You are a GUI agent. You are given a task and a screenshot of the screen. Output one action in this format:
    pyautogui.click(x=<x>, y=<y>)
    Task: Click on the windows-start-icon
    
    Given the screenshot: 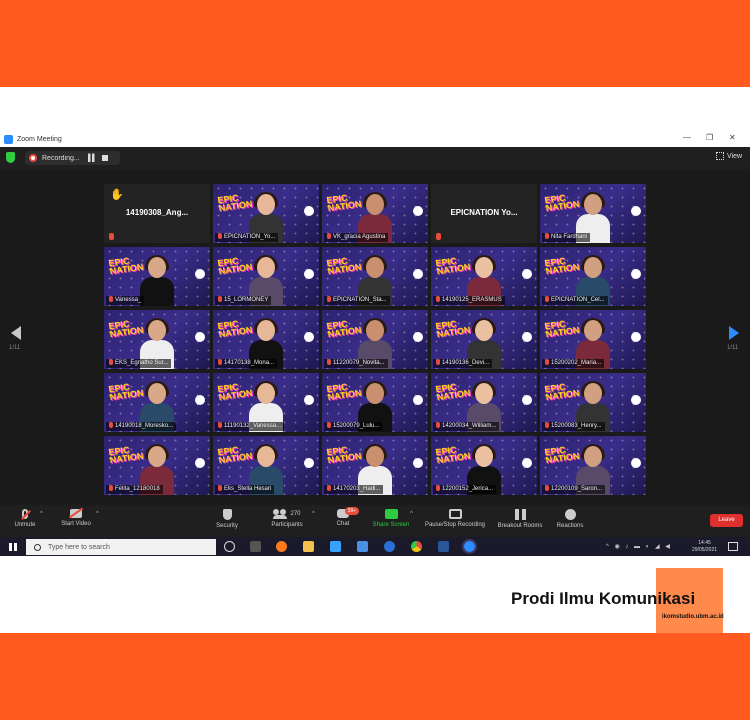 What is the action you would take?
    pyautogui.click(x=13, y=547)
    